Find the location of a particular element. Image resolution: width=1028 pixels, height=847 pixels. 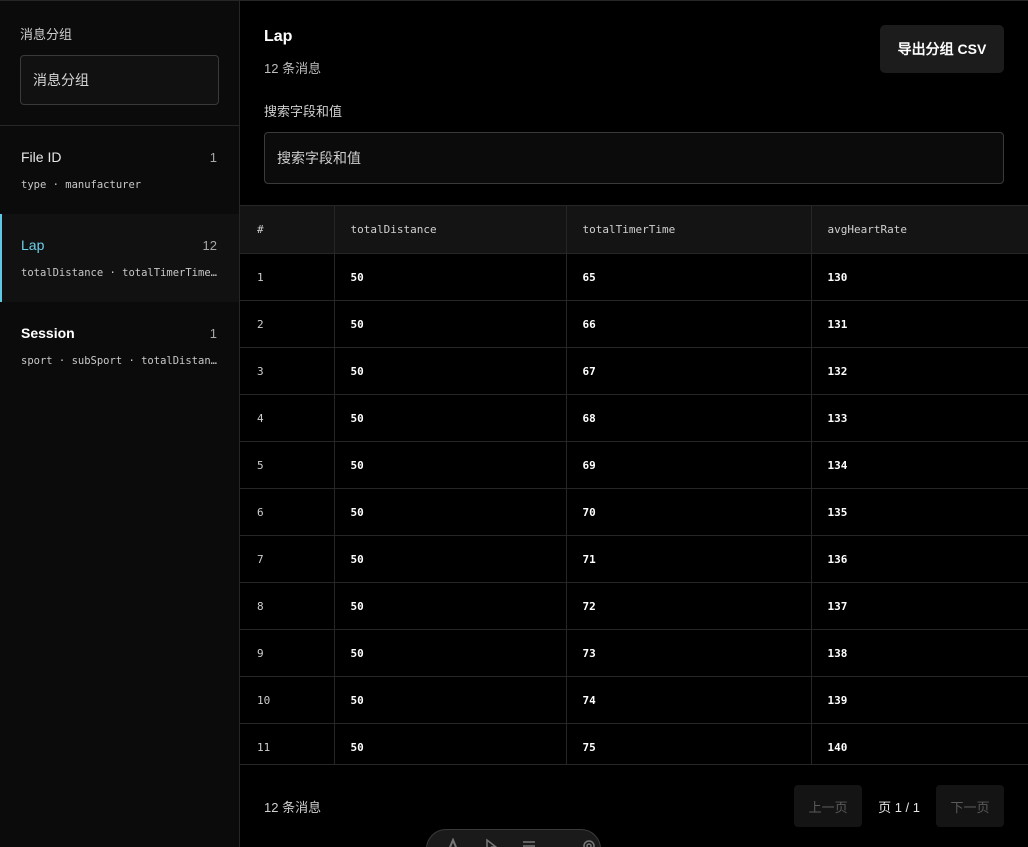

group-name: File ID is located at coordinates (41, 157).